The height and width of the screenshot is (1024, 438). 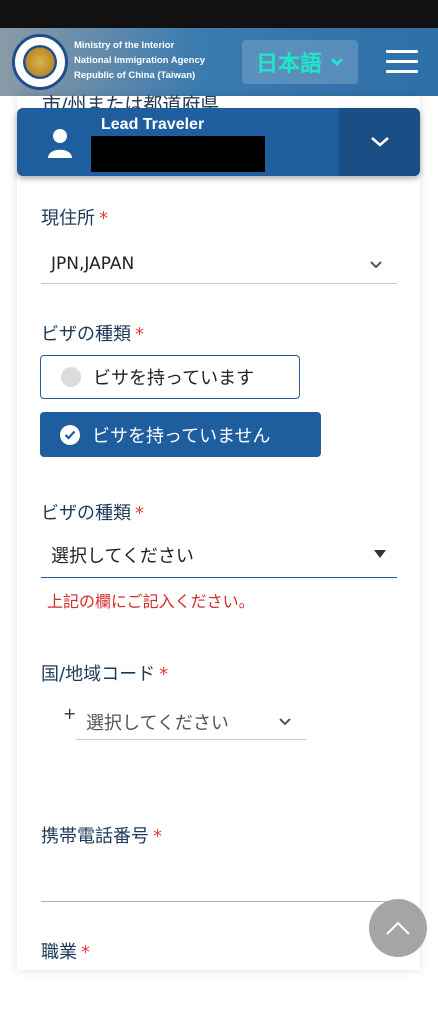 I want to click on status-bar, so click(x=219, y=14).